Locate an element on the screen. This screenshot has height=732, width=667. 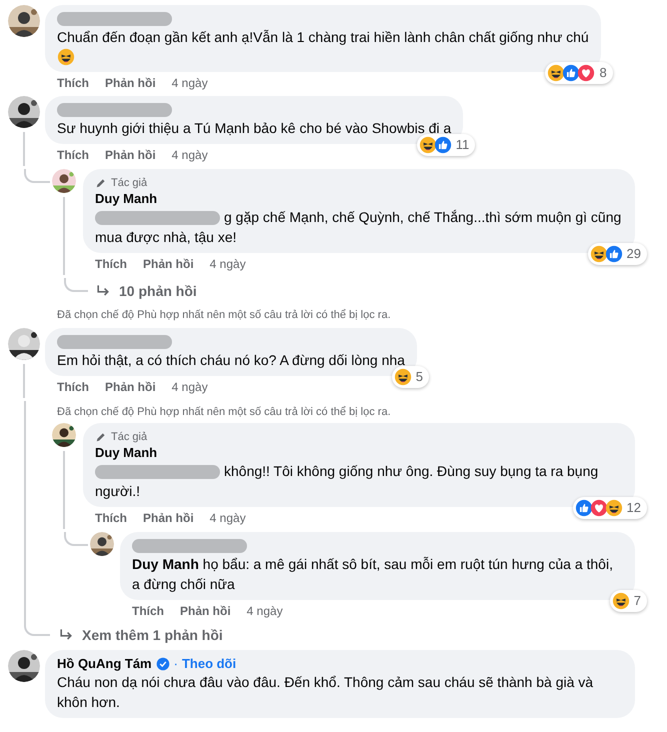
reaction-summary: 12 is located at coordinates (609, 508).